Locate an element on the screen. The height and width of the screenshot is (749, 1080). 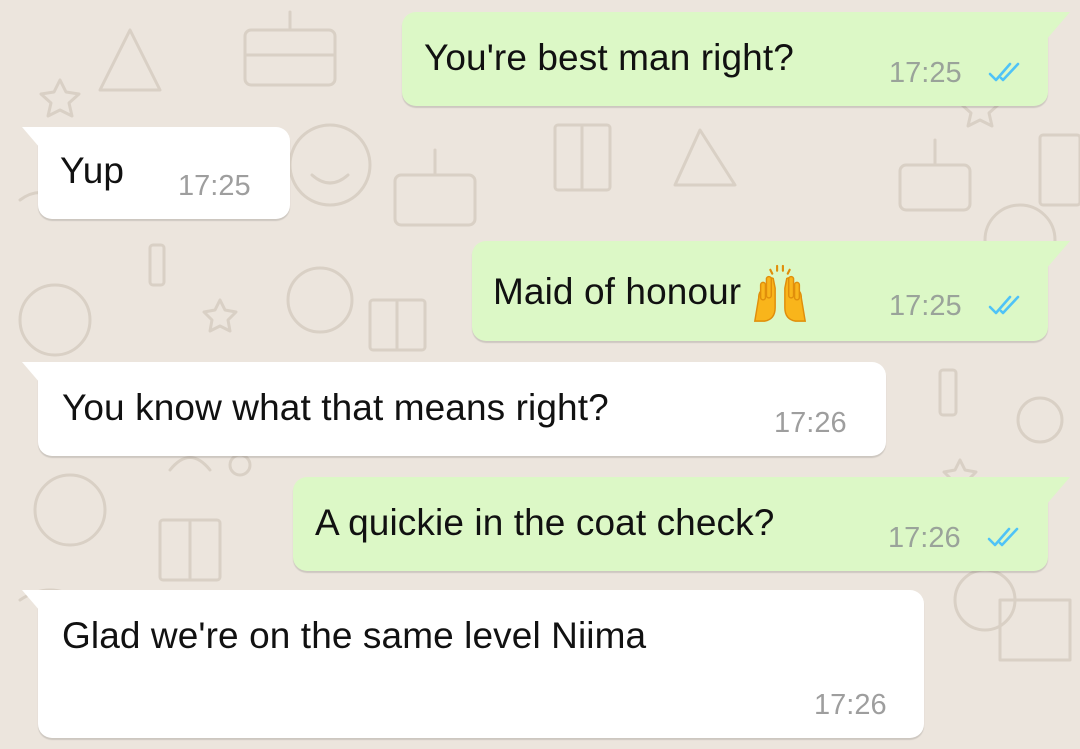
outgoing-message: A quickie in the coat check? 17:26 is located at coordinates (681, 524).